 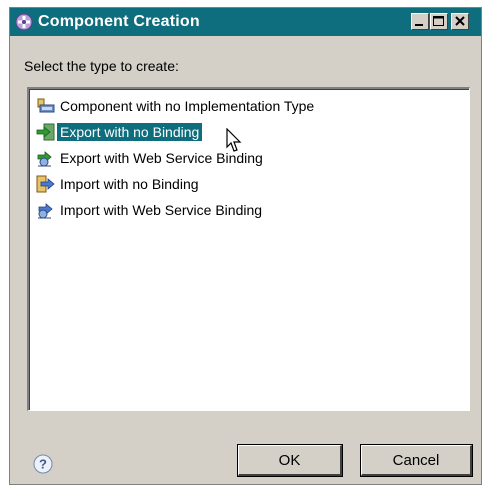 I want to click on import-web-service-icon, so click(x=45, y=211).